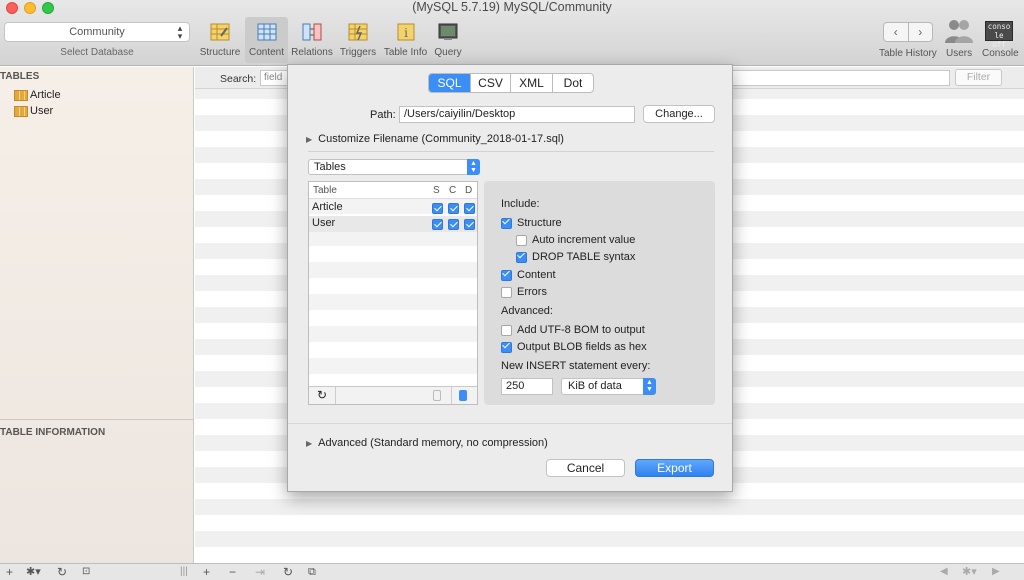 Image resolution: width=1024 pixels, height=580 pixels. What do you see at coordinates (288, 572) in the screenshot?
I see `reload-icon: ↻` at bounding box center [288, 572].